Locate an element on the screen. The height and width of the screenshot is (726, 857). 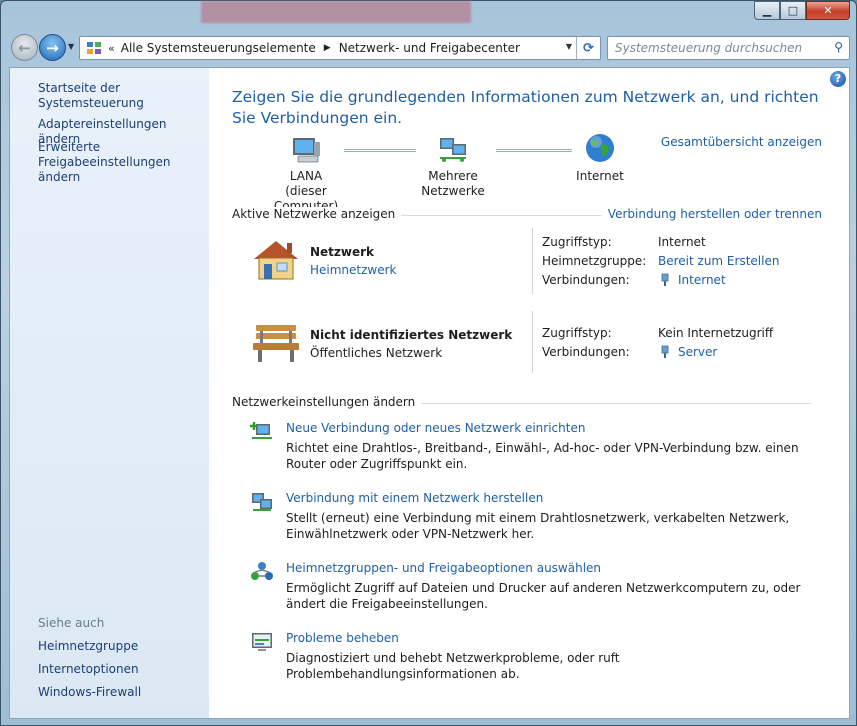
address-dropdown-icon: ▼ is located at coordinates (569, 46).